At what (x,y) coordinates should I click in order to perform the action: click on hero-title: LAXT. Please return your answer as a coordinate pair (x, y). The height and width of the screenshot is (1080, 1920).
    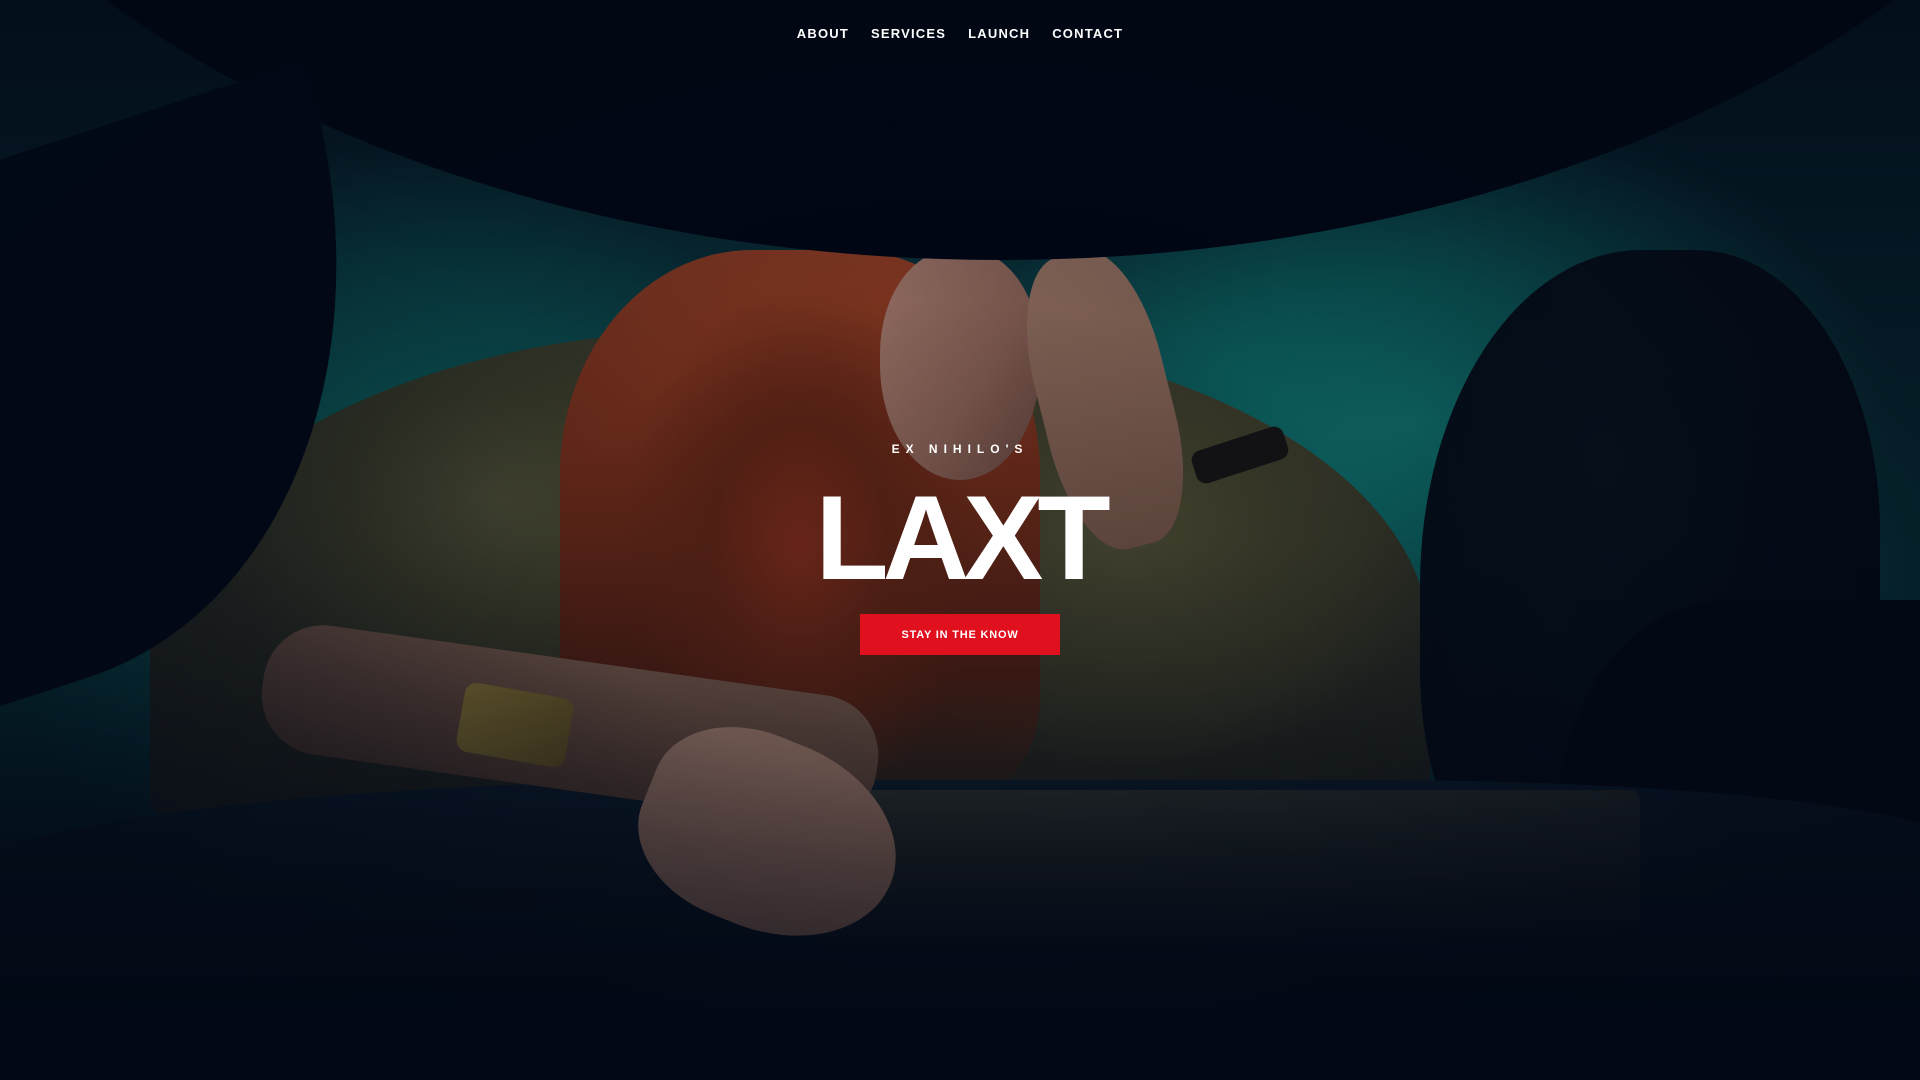
    Looking at the image, I should click on (962, 538).